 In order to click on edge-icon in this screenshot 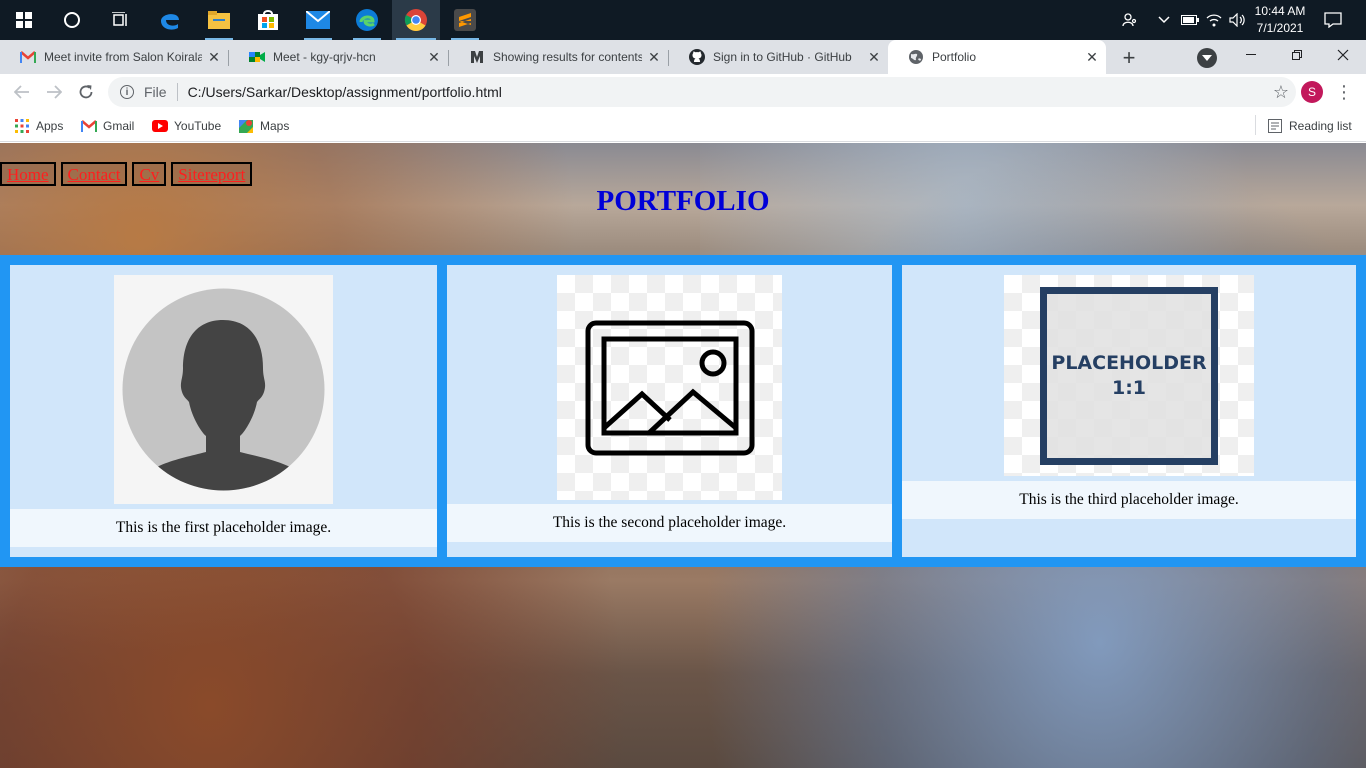, I will do `click(367, 20)`.